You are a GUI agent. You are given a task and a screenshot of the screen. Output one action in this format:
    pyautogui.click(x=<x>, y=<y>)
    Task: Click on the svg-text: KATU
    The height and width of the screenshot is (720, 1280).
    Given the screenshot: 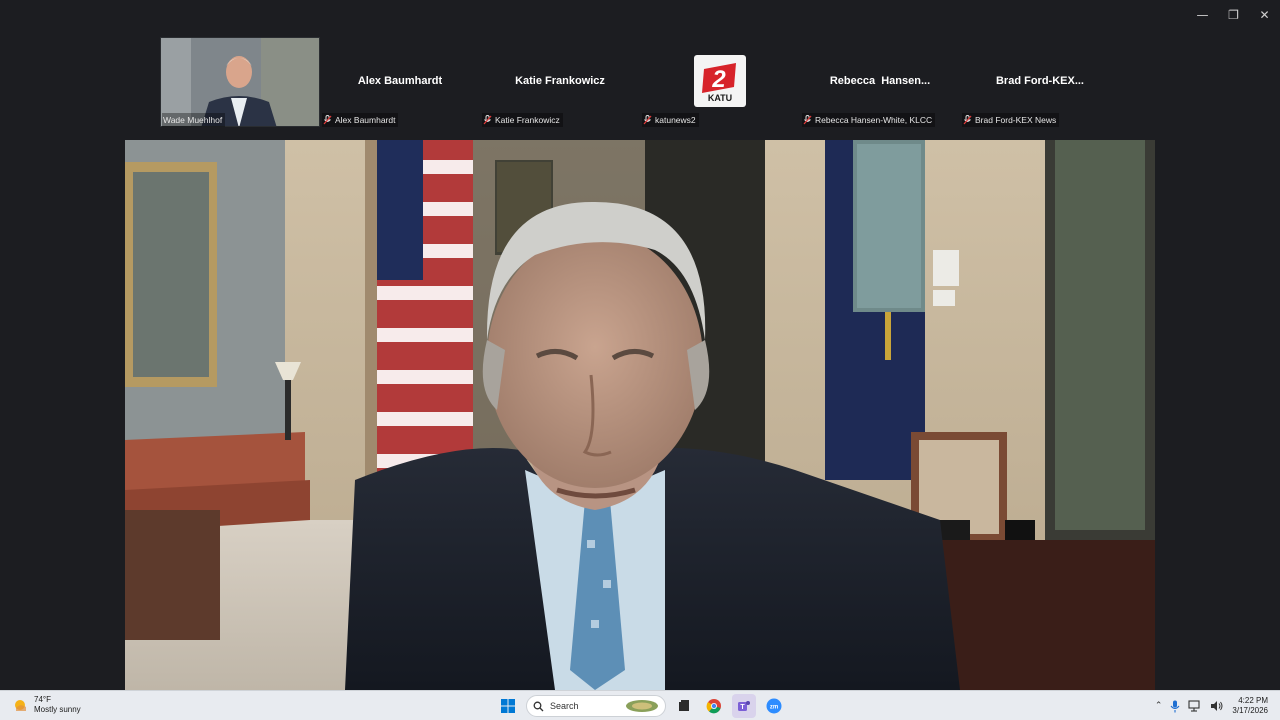 What is the action you would take?
    pyautogui.click(x=720, y=98)
    